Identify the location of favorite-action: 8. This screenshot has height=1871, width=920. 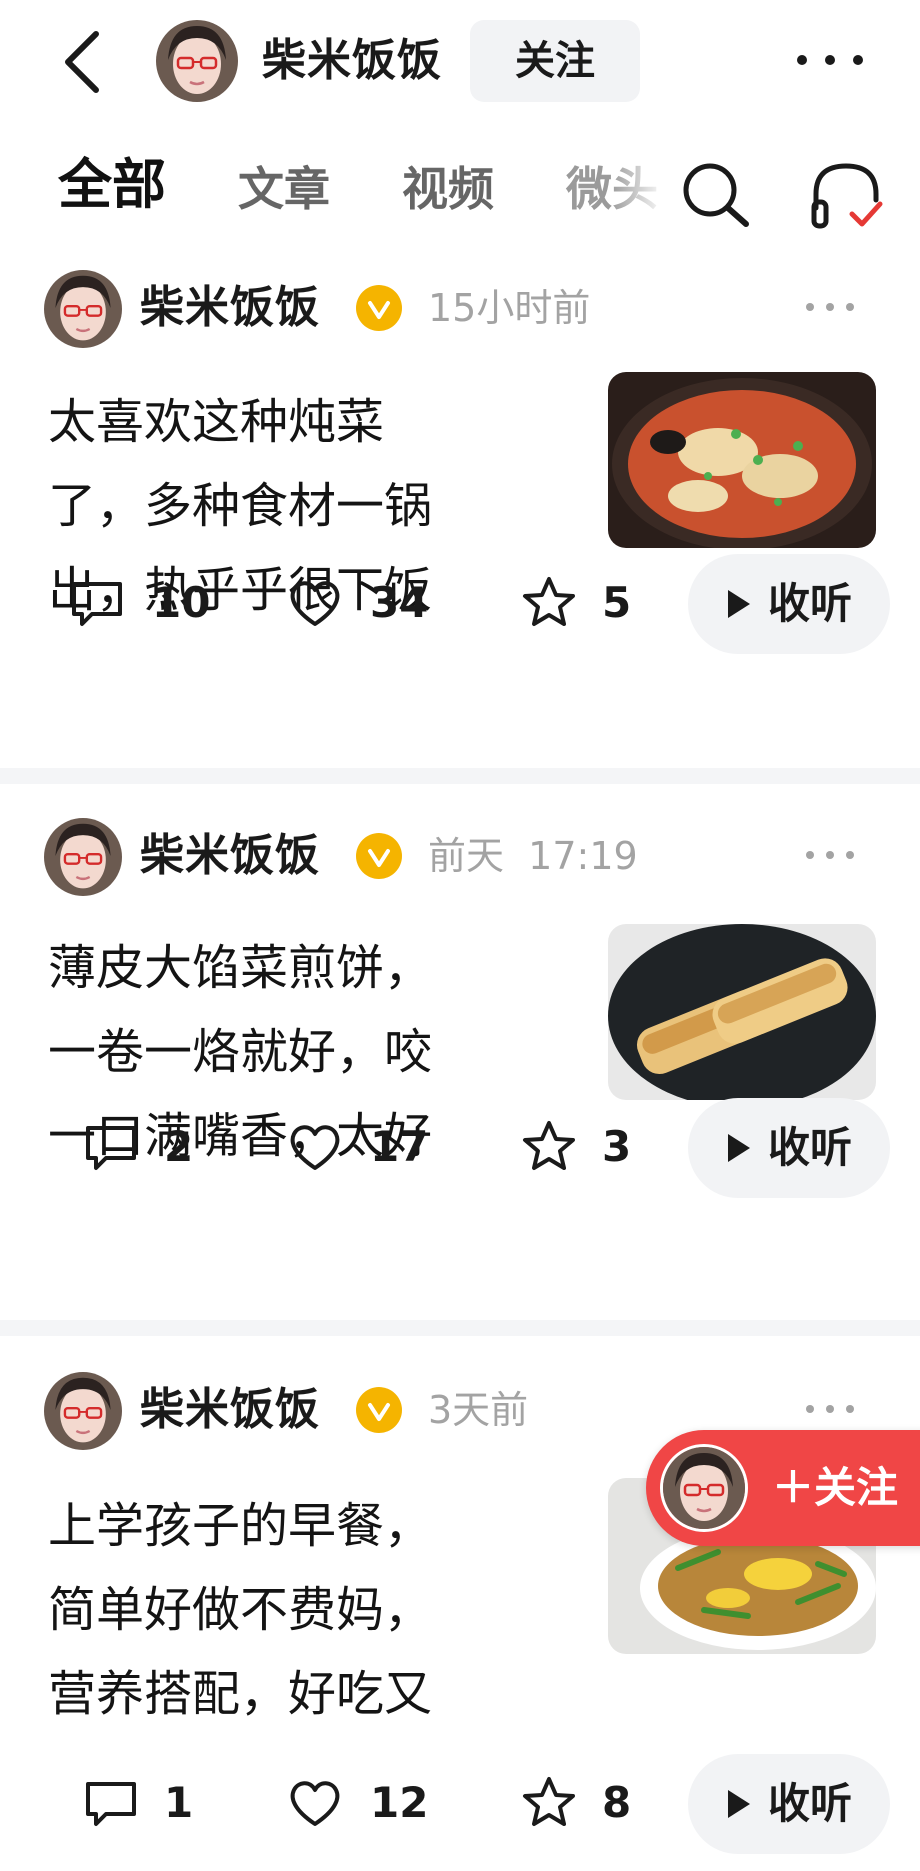
(580, 1803).